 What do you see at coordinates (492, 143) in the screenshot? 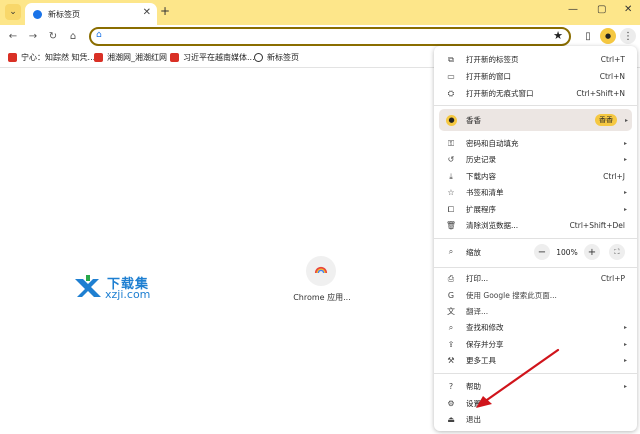
I see `menu-item-label: 密码和自动填充` at bounding box center [492, 143].